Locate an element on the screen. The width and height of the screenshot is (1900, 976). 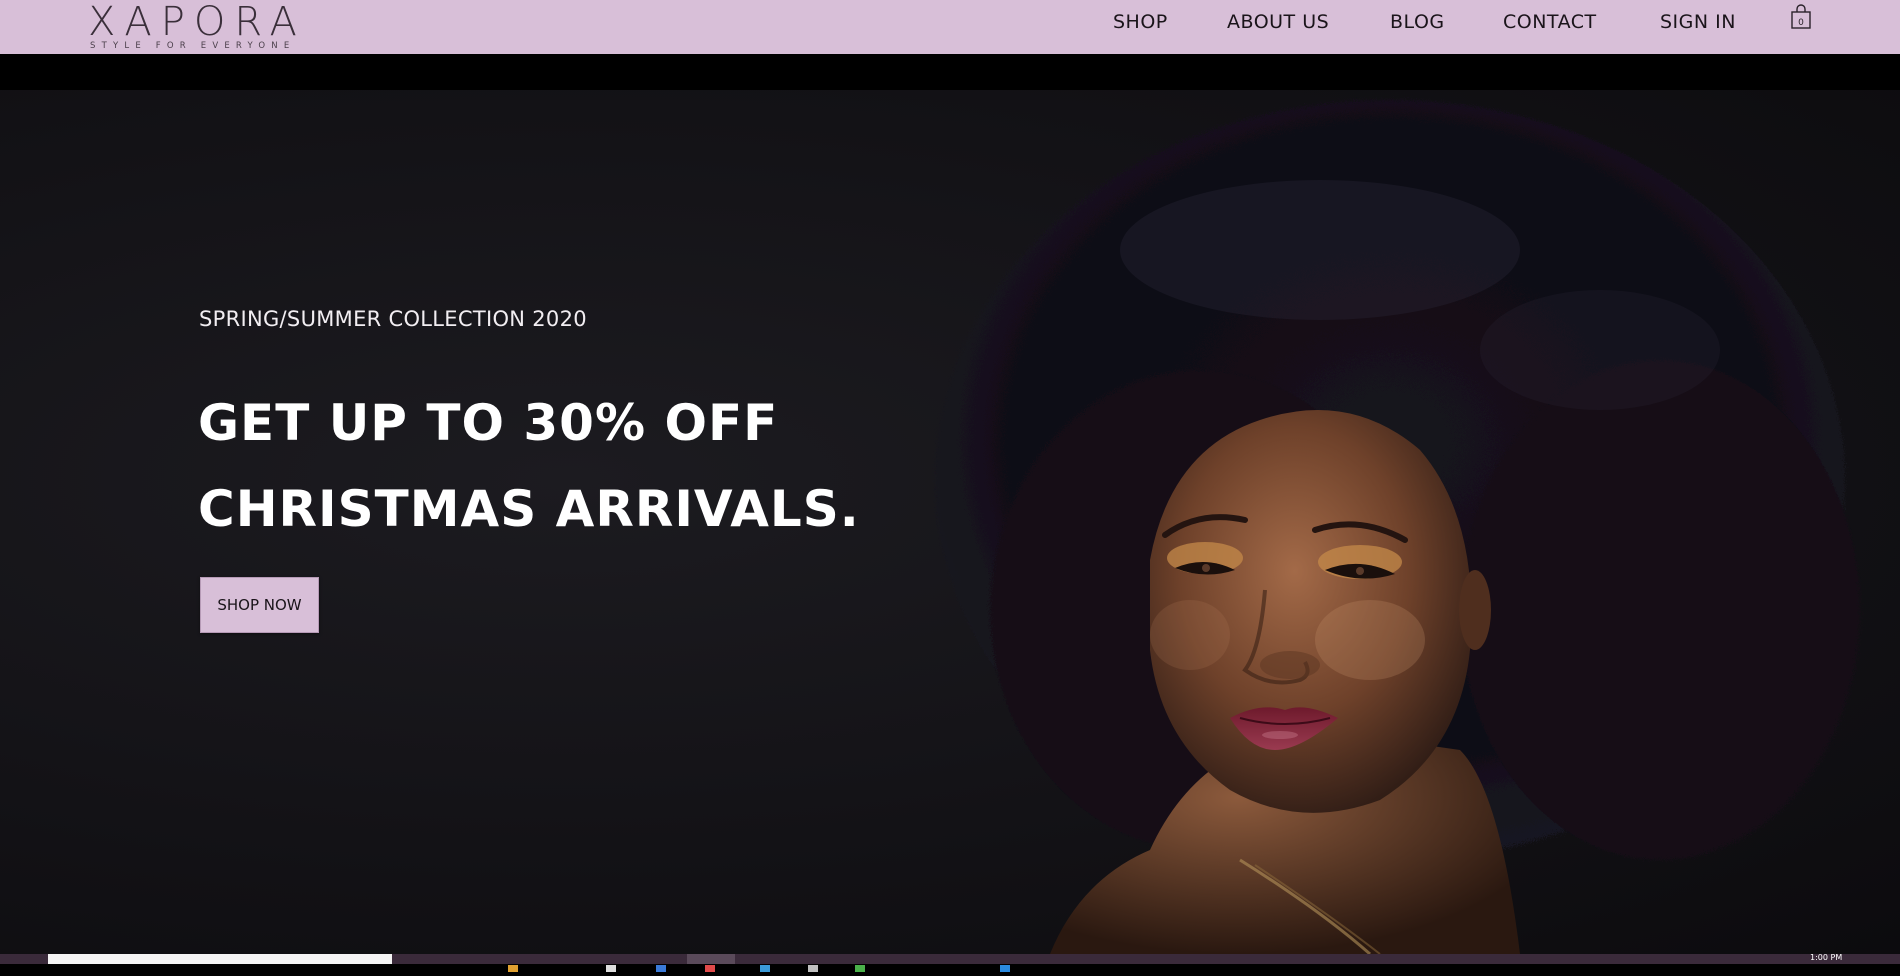
taskbar-clock: 1:00 PM is located at coordinates (1826, 958).